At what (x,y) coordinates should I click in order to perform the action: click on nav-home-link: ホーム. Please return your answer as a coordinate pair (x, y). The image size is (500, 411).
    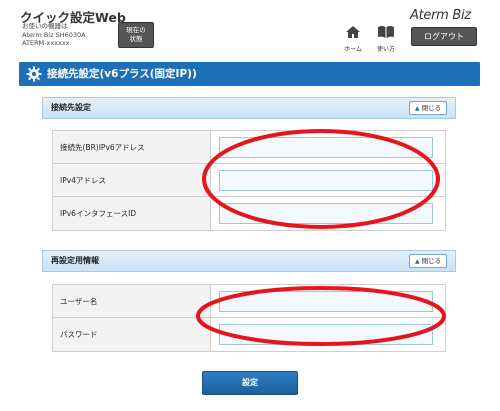
    Looking at the image, I should click on (353, 38).